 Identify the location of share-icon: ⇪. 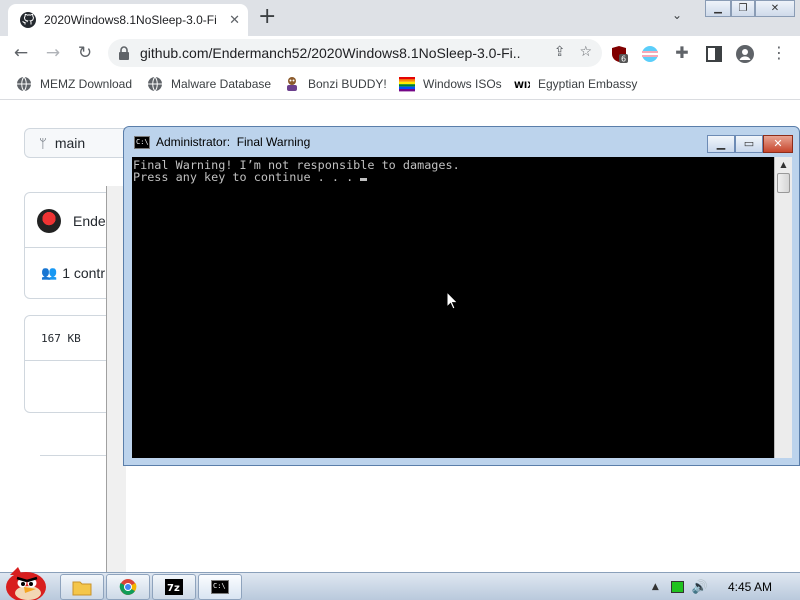
(560, 52).